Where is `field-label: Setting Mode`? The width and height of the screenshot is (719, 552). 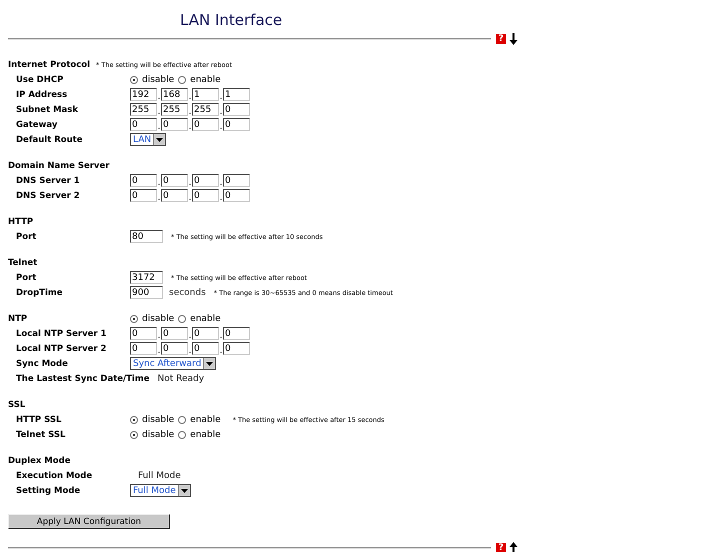 field-label: Setting Mode is located at coordinates (49, 491).